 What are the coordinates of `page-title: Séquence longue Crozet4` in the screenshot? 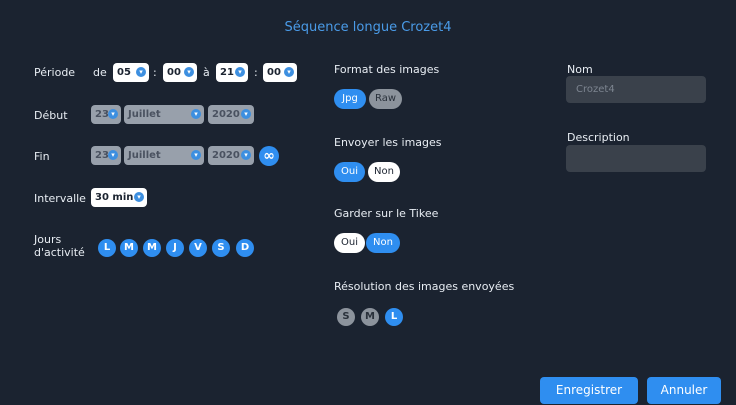 It's located at (368, 27).